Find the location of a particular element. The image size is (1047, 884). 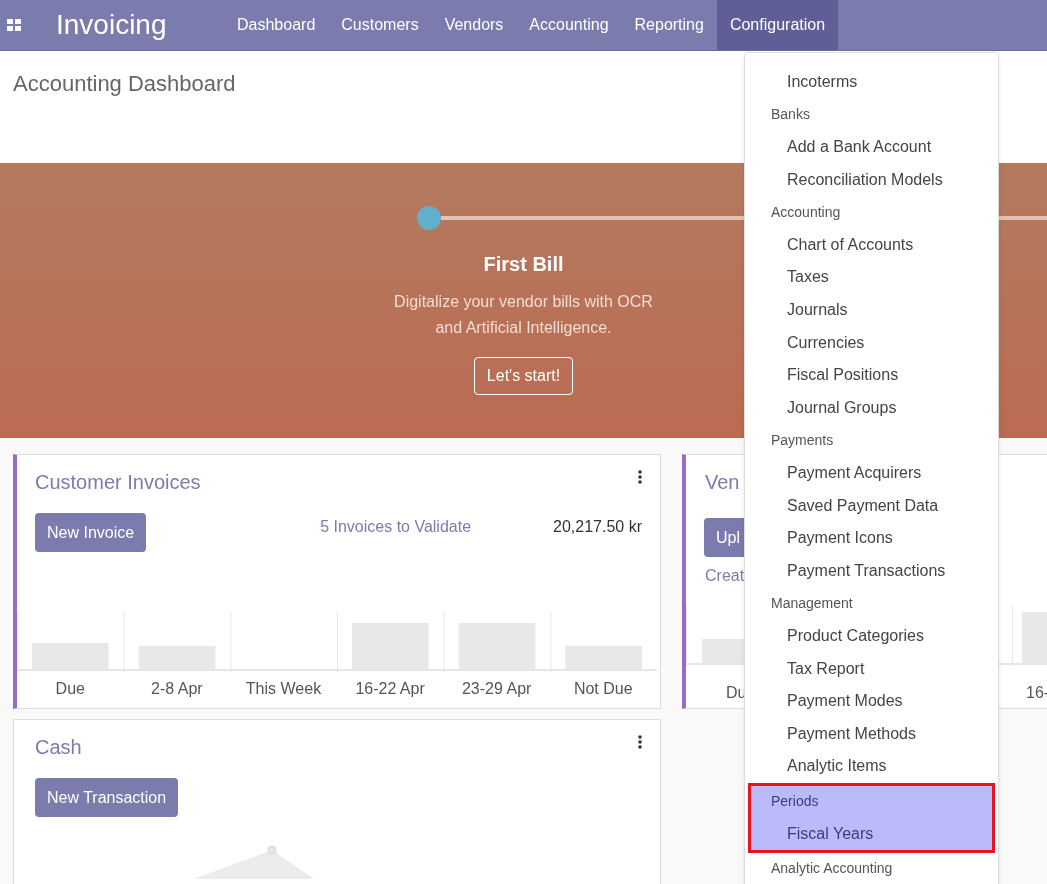

page-title: Accounting Dashboard is located at coordinates (124, 84).